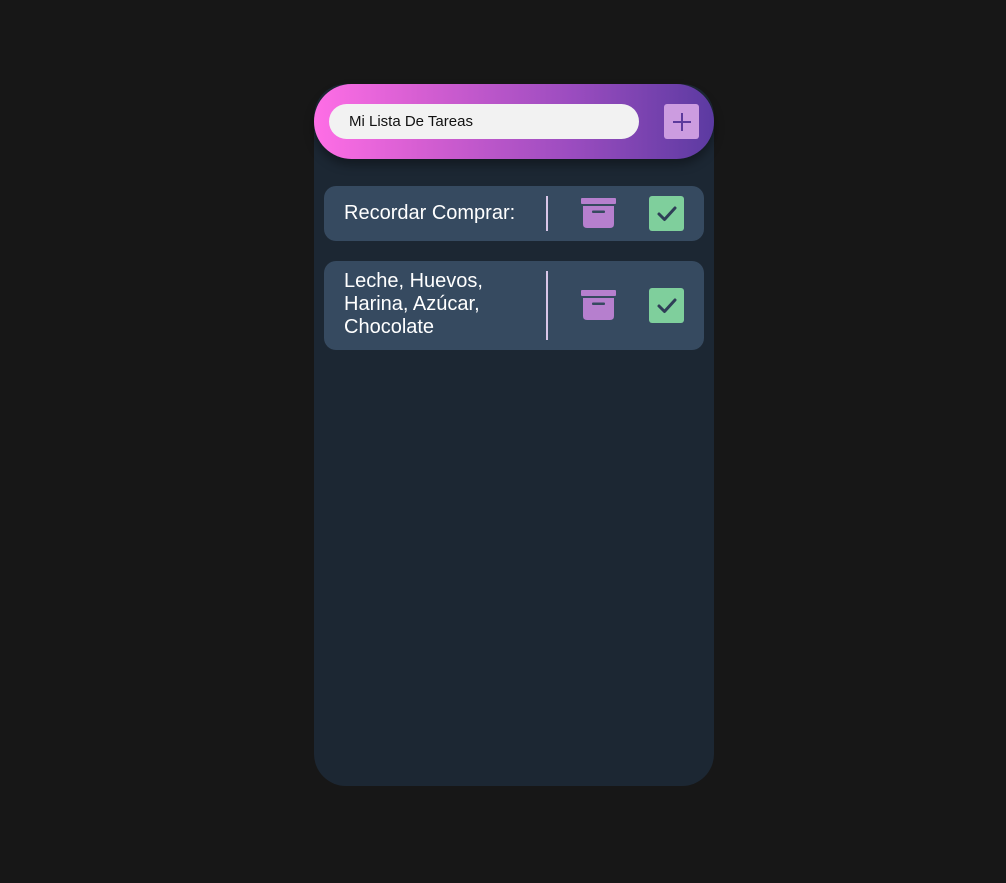 The height and width of the screenshot is (883, 1006). I want to click on list-title-input, so click(484, 121).